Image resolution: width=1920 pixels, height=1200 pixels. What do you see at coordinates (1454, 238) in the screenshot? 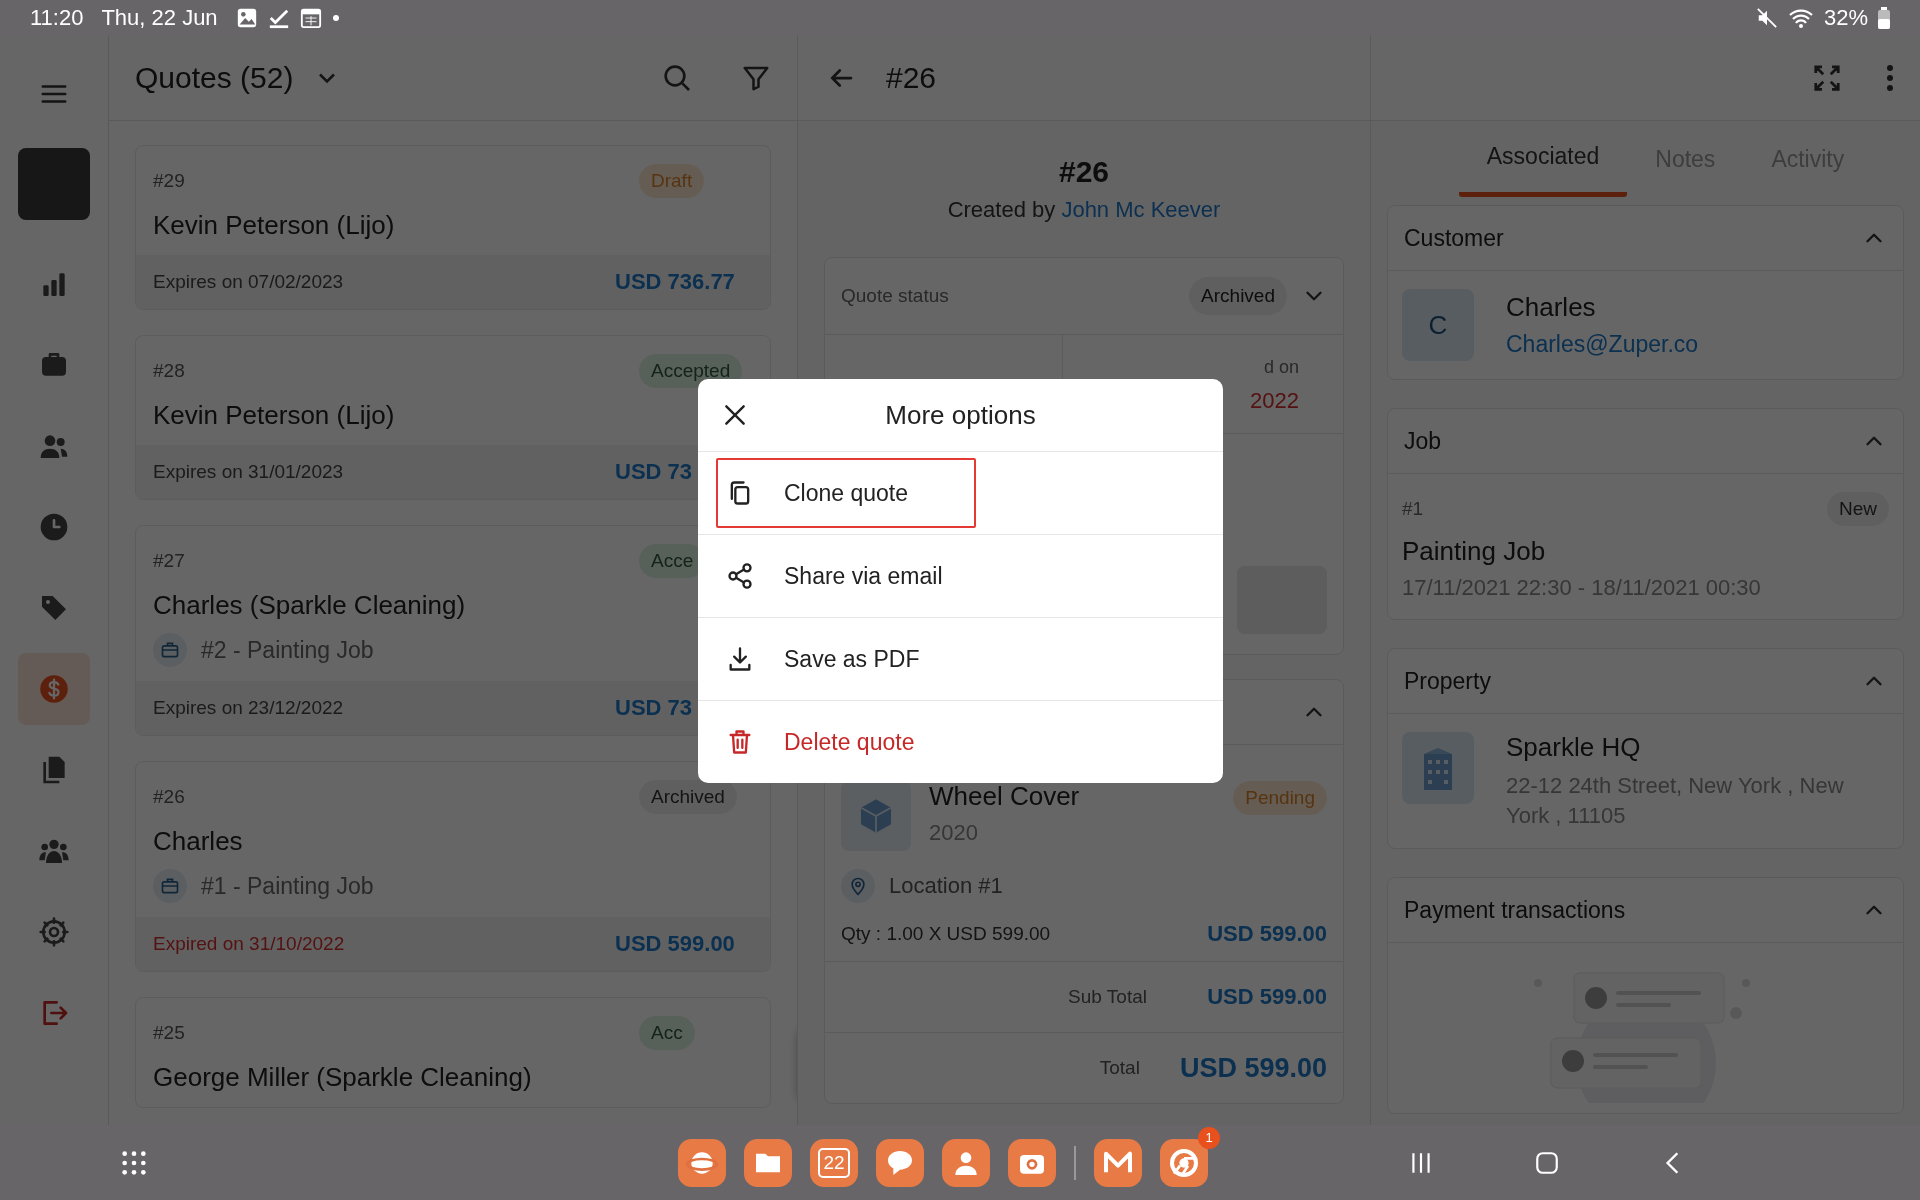
I see `section-title: Customer` at bounding box center [1454, 238].